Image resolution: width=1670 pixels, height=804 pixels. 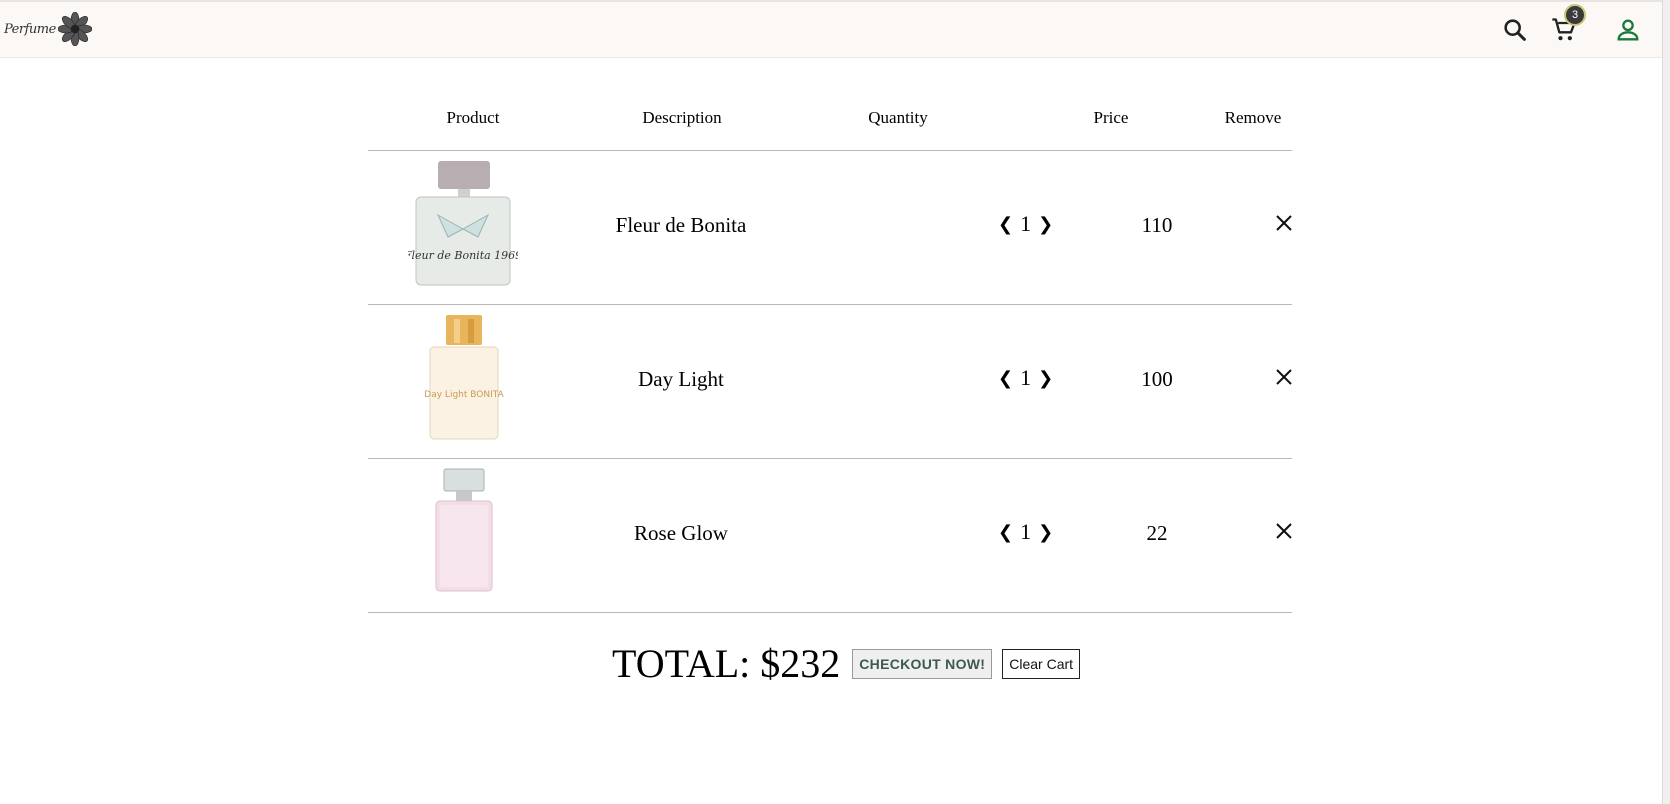 What do you see at coordinates (1515, 30) in the screenshot?
I see `search-icon` at bounding box center [1515, 30].